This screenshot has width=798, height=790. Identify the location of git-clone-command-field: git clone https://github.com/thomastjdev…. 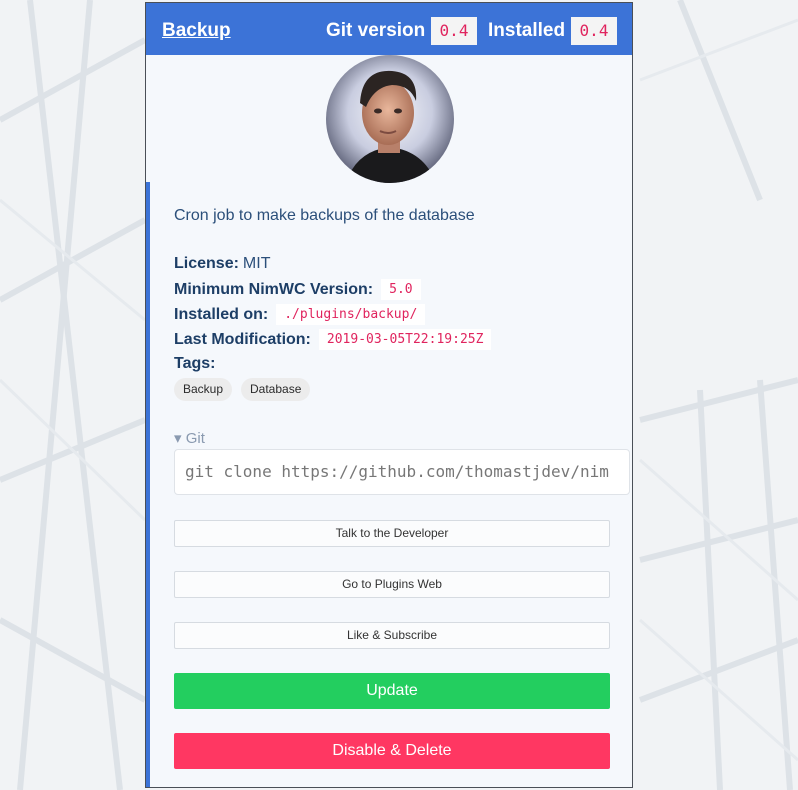
(402, 472).